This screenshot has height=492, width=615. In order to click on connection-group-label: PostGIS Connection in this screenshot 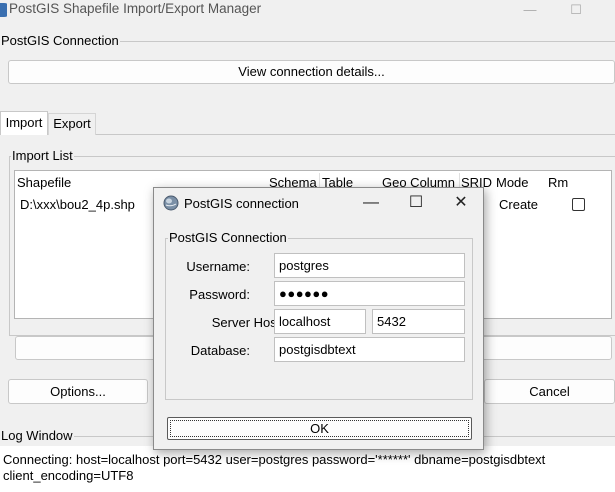, I will do `click(60, 40)`.